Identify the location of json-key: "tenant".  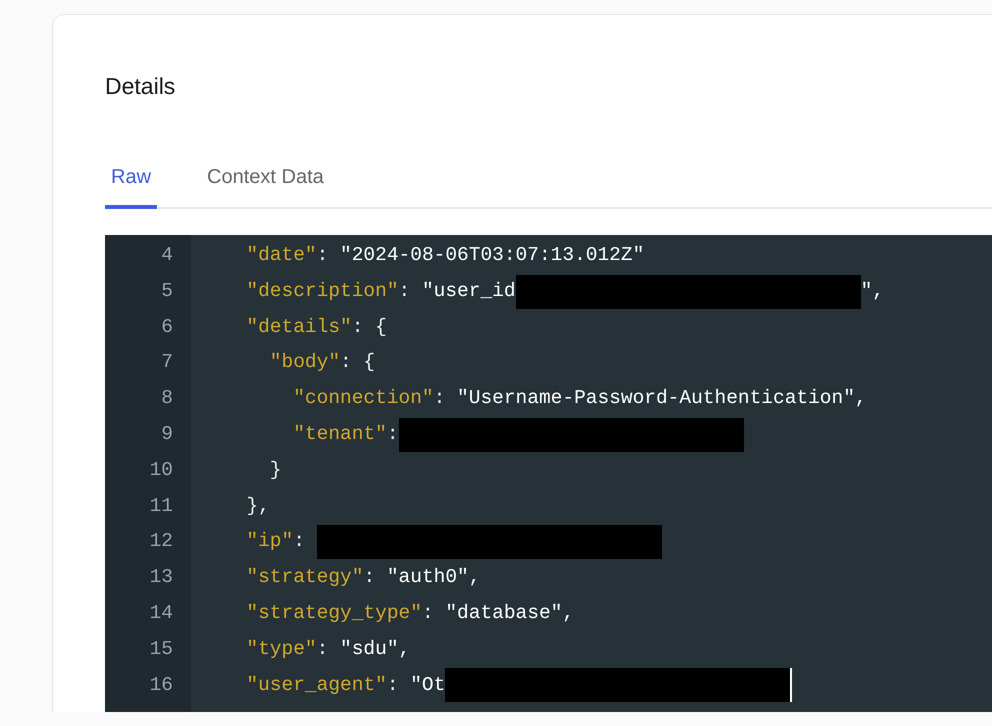
(305, 434).